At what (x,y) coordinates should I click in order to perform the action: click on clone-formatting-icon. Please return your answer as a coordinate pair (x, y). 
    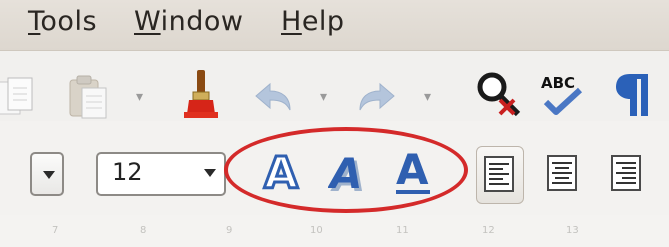
    Looking at the image, I should click on (200, 94).